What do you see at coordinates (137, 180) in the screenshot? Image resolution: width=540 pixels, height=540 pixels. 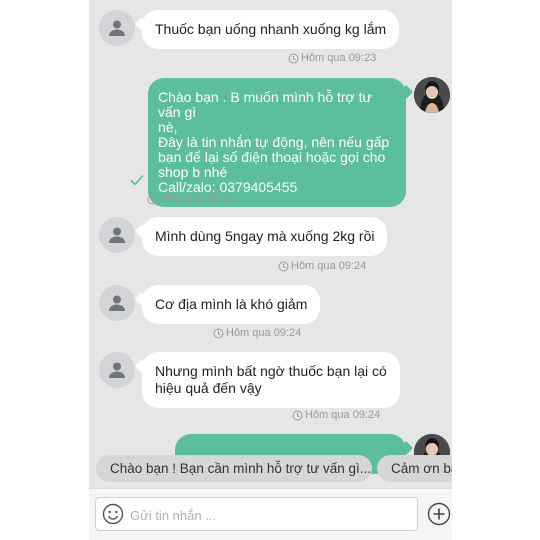 I see `check-icon` at bounding box center [137, 180].